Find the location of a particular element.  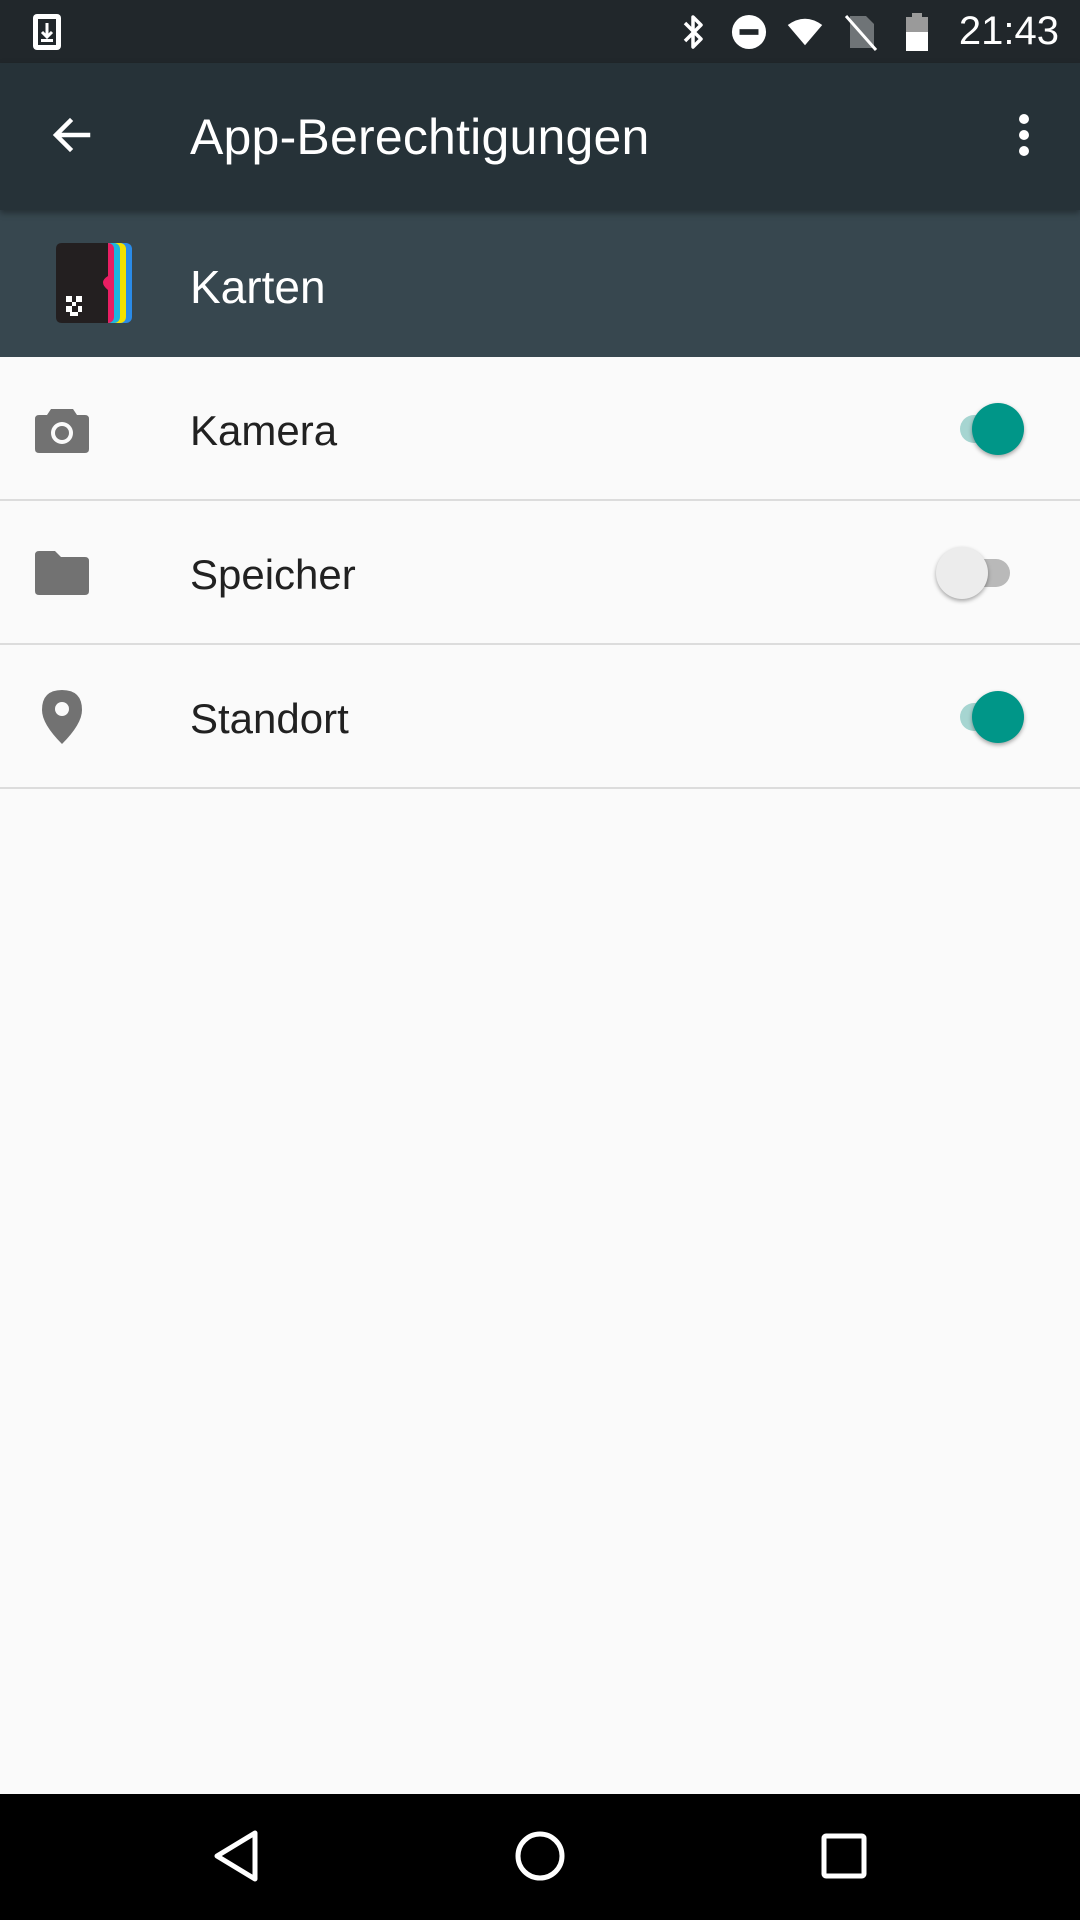

app-header: Karten is located at coordinates (540, 283).